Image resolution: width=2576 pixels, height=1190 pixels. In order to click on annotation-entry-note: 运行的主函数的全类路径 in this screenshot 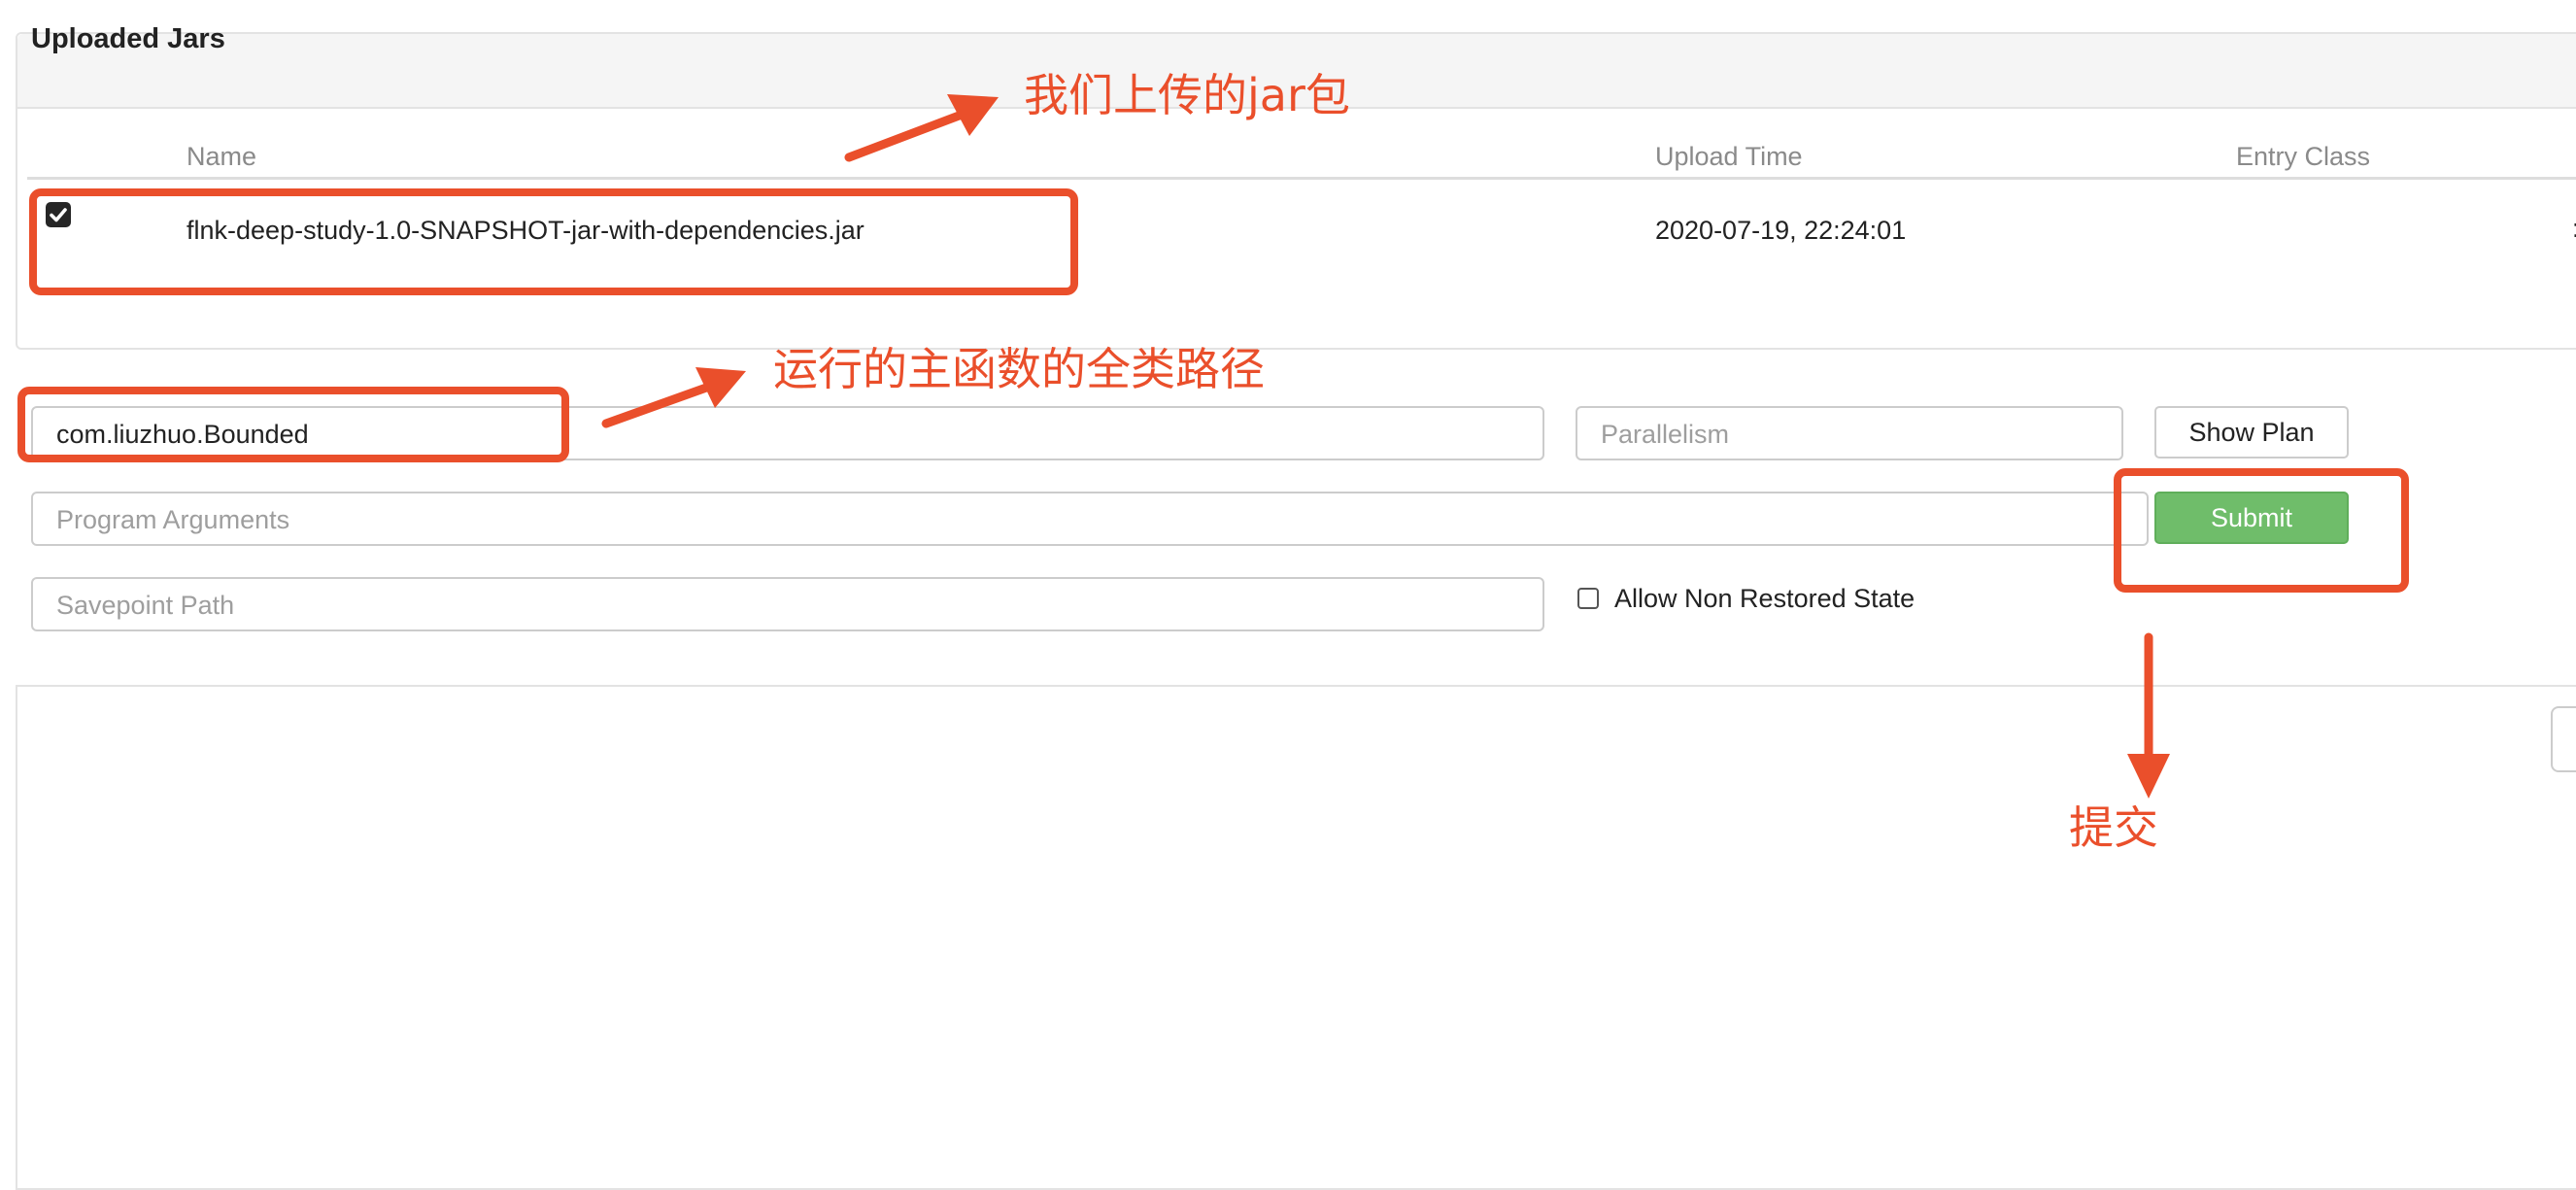, I will do `click(1019, 369)`.